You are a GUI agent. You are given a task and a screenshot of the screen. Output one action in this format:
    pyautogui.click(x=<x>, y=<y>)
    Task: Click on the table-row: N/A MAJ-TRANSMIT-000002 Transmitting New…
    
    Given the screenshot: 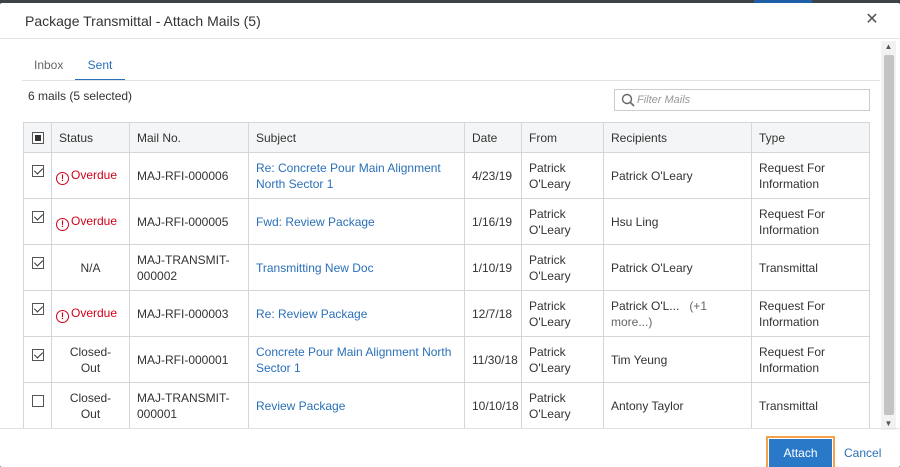 What is the action you would take?
    pyautogui.click(x=446, y=267)
    